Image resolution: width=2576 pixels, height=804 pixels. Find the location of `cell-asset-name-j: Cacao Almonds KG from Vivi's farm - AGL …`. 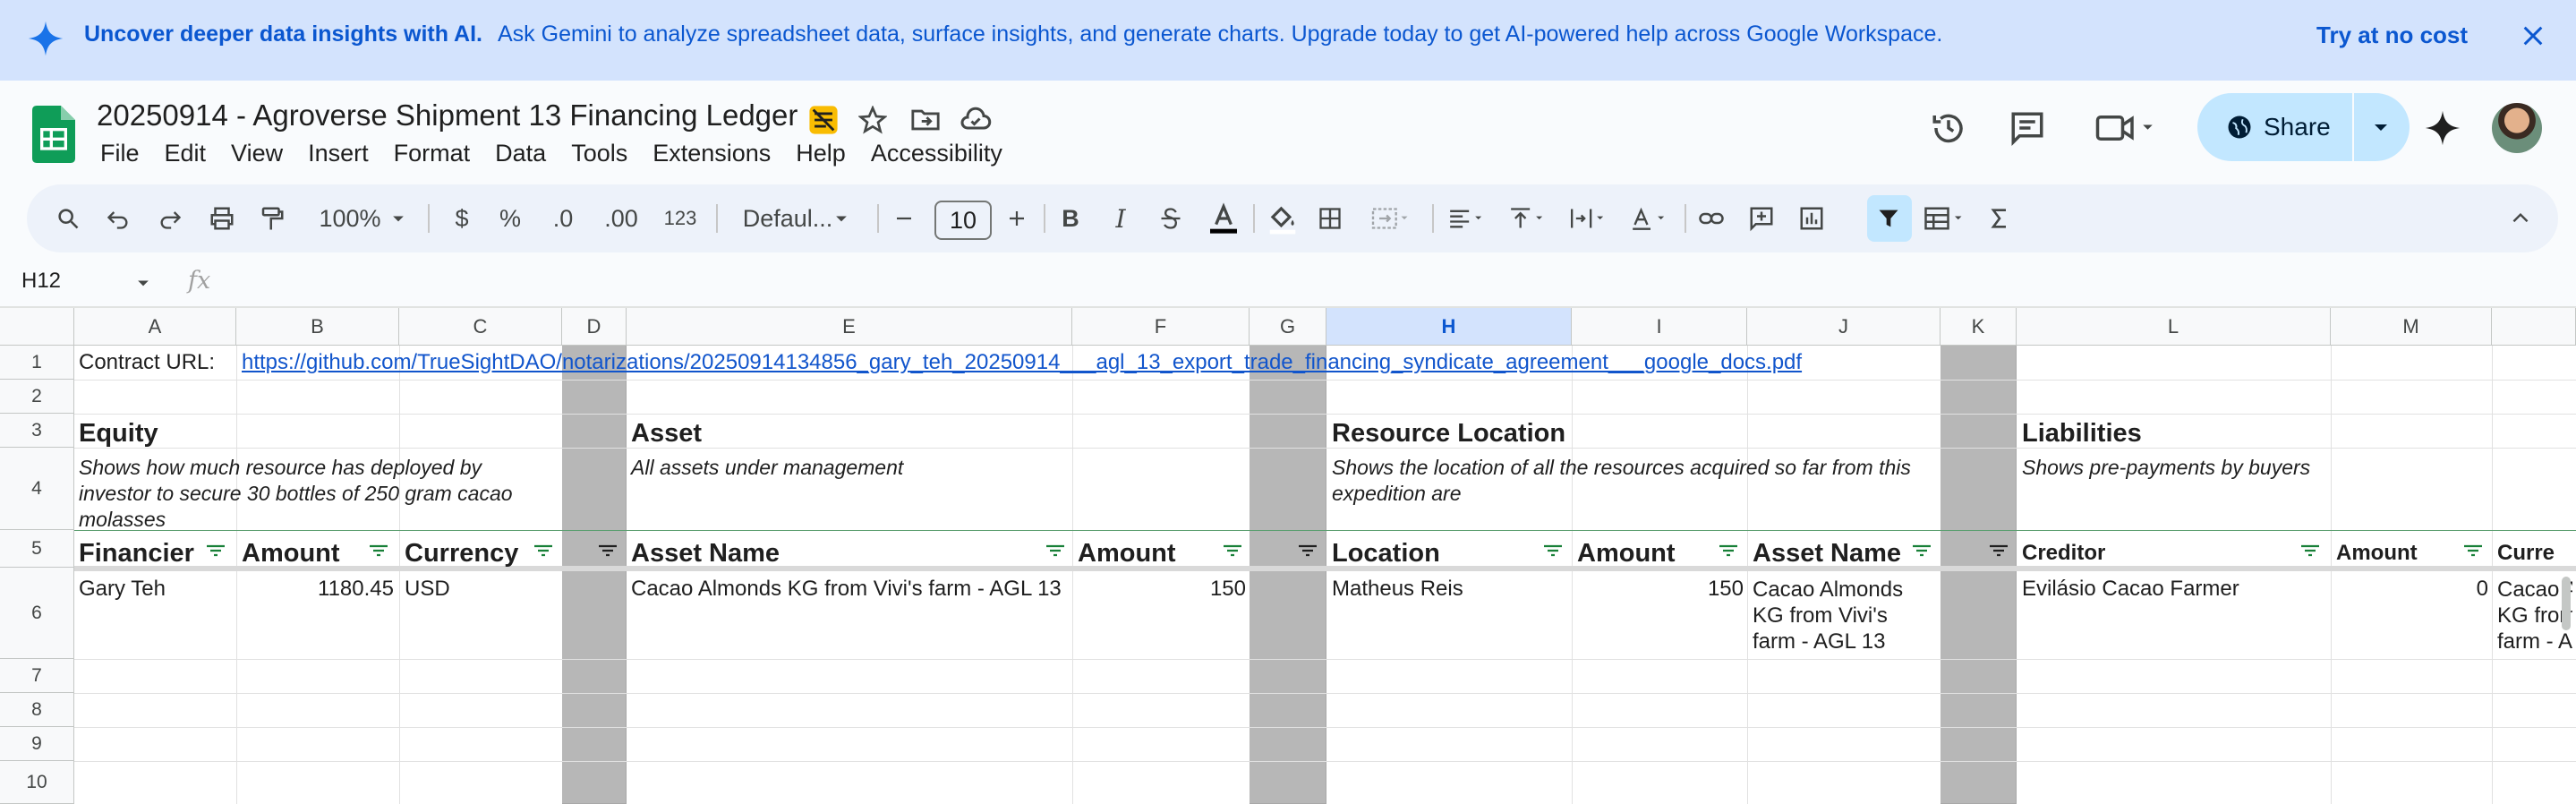

cell-asset-name-j: Cacao Almonds KG from Vivi's farm - AGL … is located at coordinates (1842, 615).